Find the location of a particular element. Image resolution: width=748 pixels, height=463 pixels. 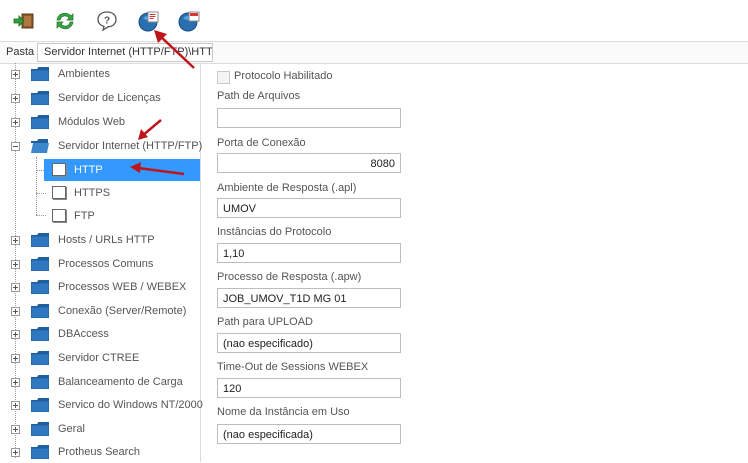

tree-item-servidor-internet: Servidor Internet (HTTP/FTP) is located at coordinates (101, 146).